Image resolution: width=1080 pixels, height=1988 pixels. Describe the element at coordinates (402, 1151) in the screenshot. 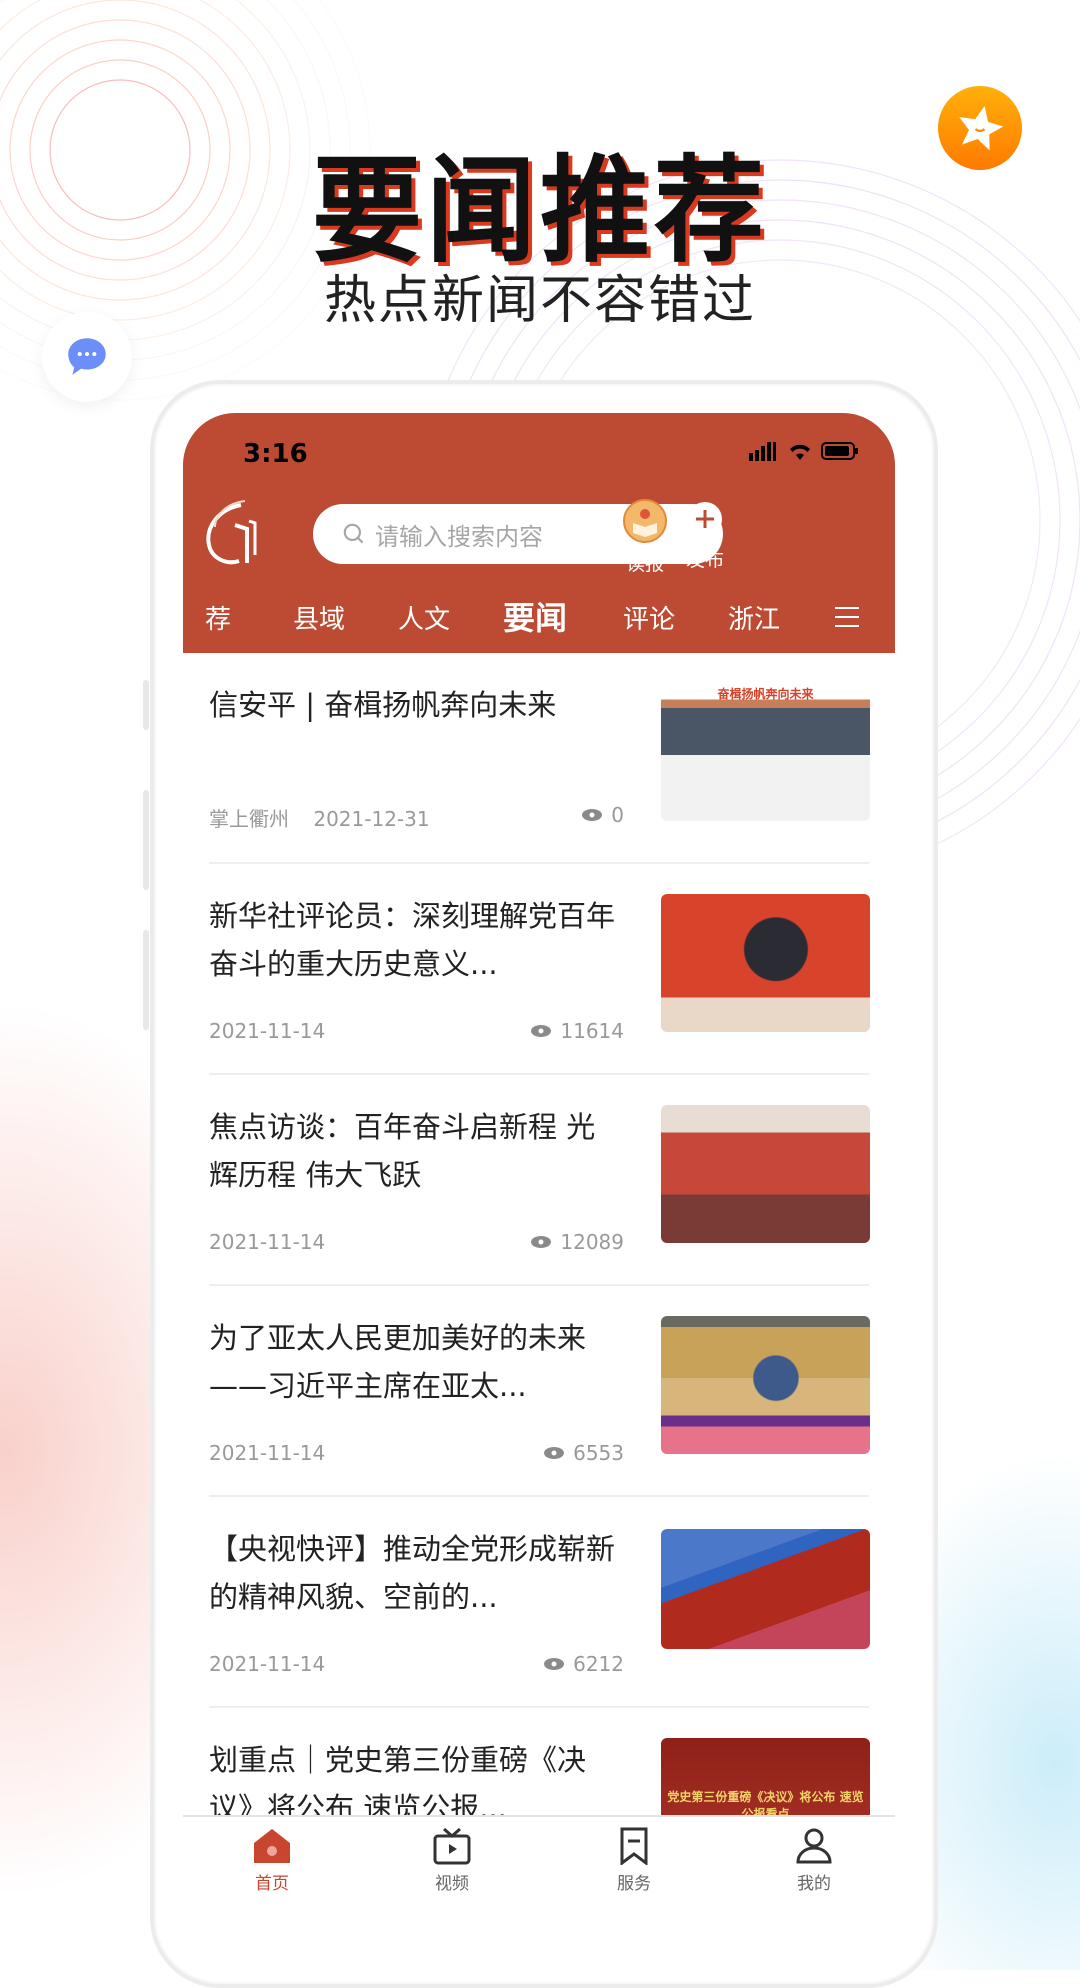

I see `article-title: 焦点访谈：百年奋斗启新程 光辉历程 伟大飞跃` at that location.